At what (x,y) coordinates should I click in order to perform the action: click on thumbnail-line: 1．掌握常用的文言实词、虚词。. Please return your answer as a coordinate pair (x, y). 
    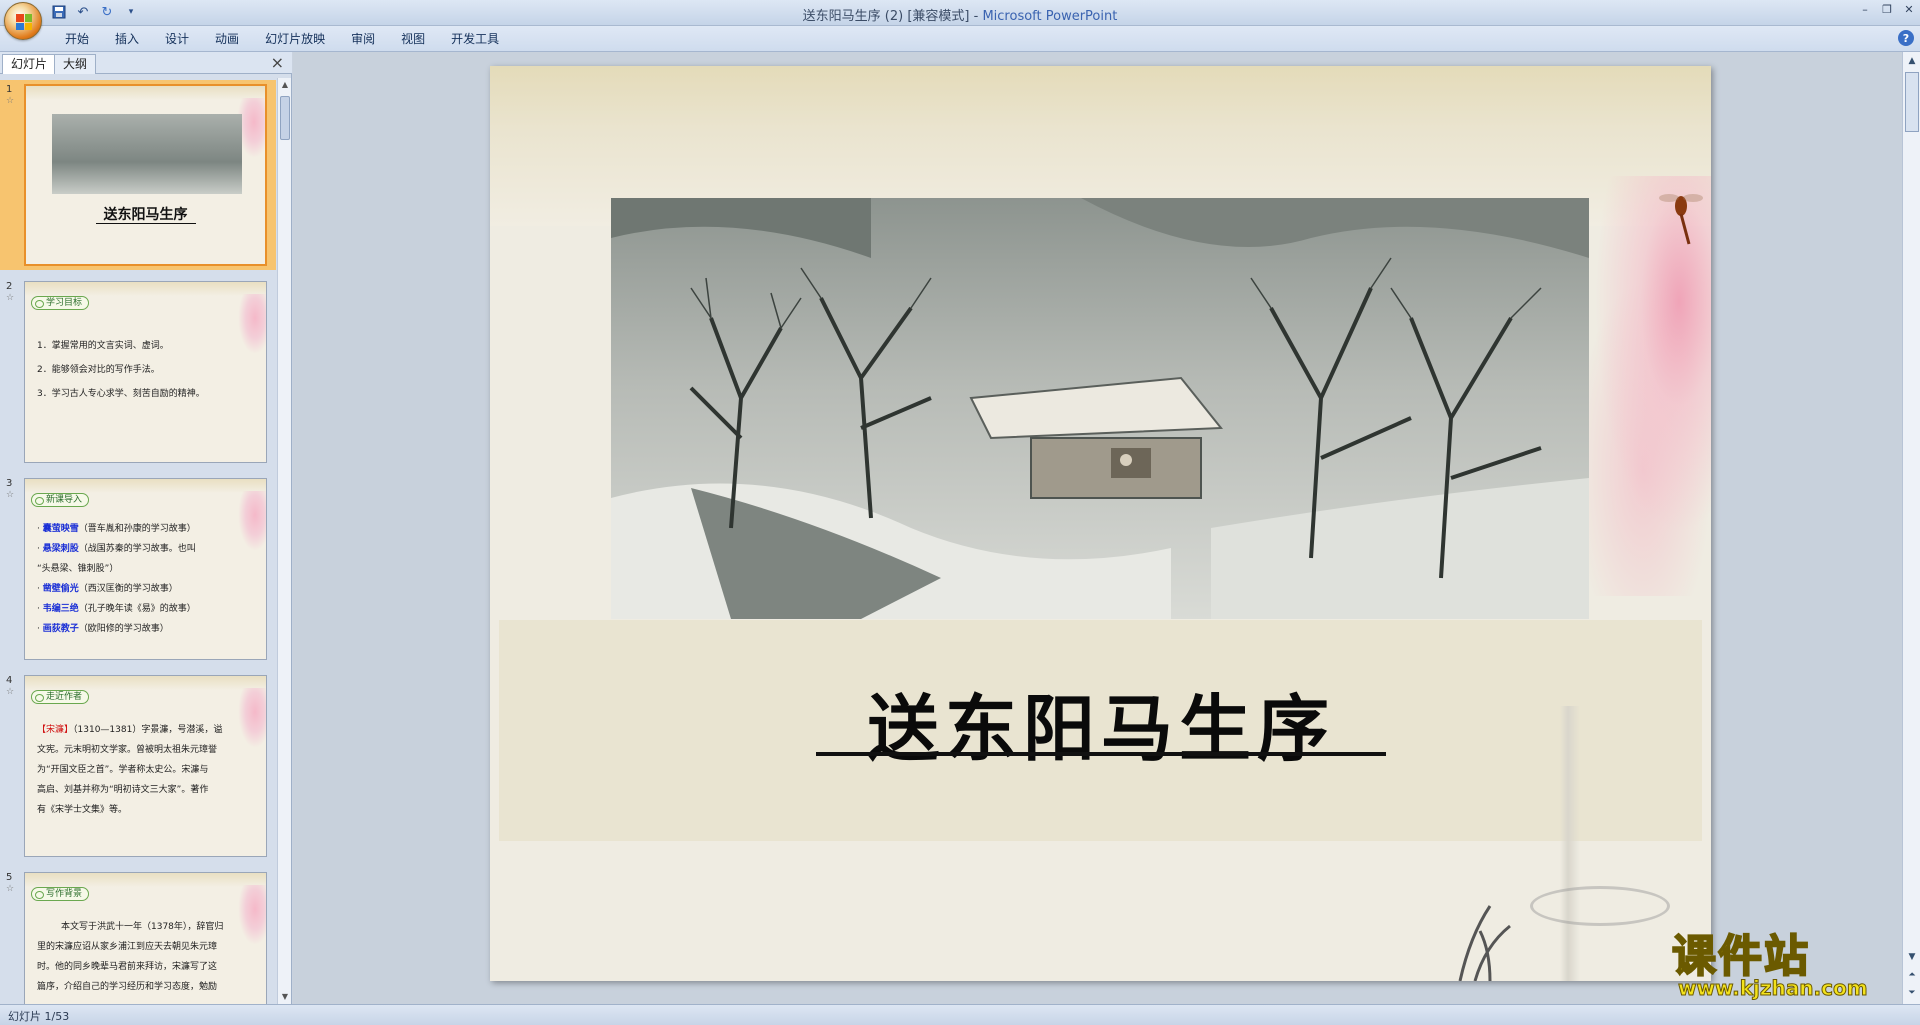
    Looking at the image, I should click on (103, 346).